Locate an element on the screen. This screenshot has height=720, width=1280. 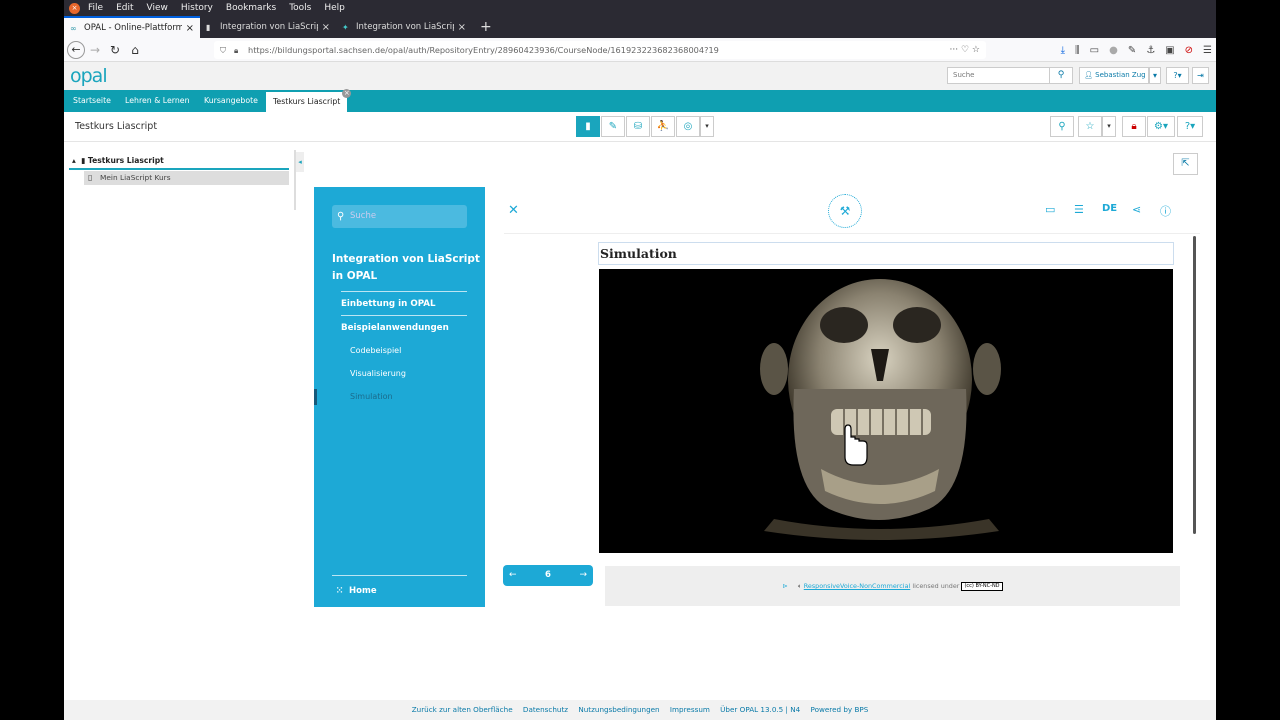
menu-file: File is located at coordinates (95, 8).